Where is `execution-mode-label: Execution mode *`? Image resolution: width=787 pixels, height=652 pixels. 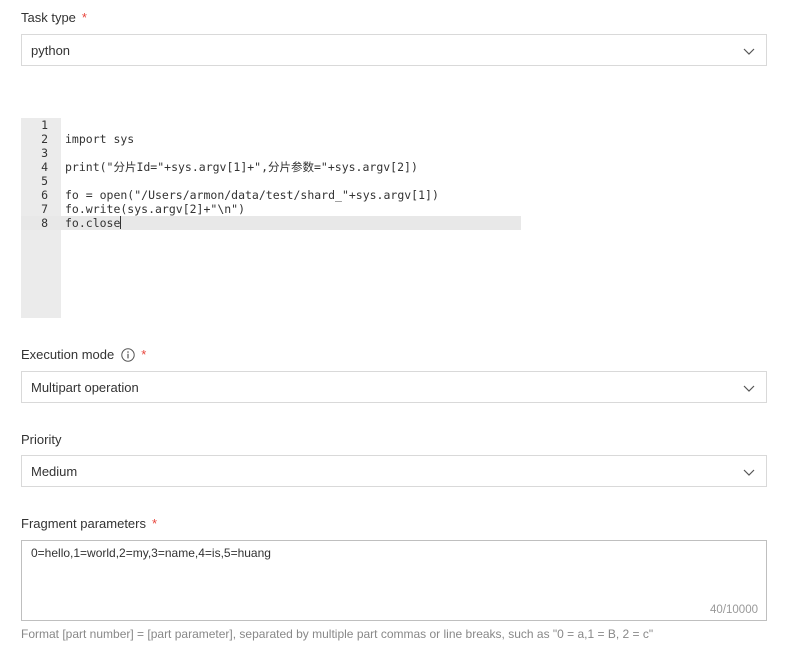 execution-mode-label: Execution mode * is located at coordinates (83, 354).